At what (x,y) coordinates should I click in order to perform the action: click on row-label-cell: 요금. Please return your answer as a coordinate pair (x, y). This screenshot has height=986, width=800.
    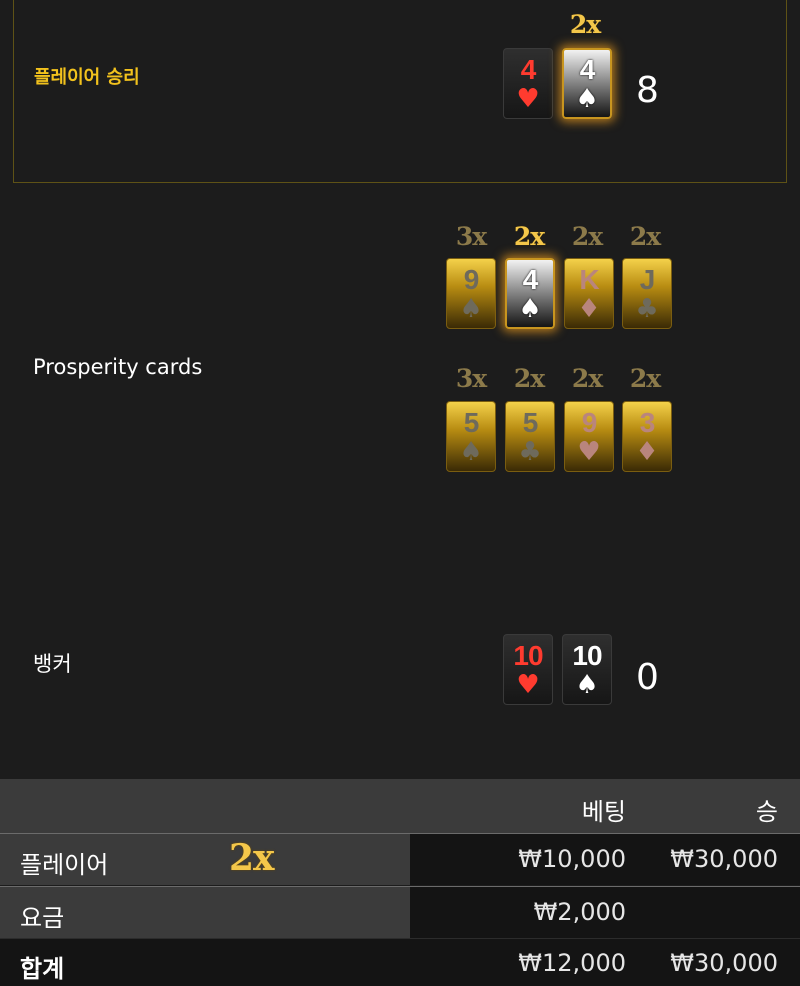
    Looking at the image, I should click on (205, 912).